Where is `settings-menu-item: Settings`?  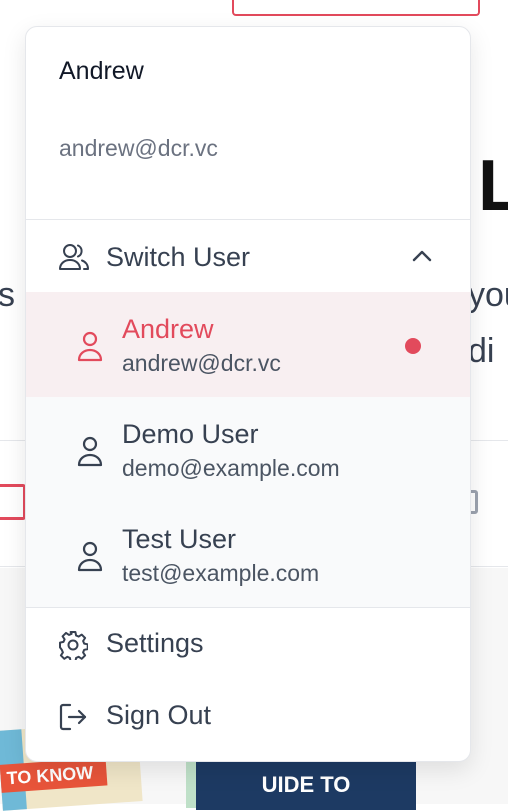
settings-menu-item: Settings is located at coordinates (248, 644).